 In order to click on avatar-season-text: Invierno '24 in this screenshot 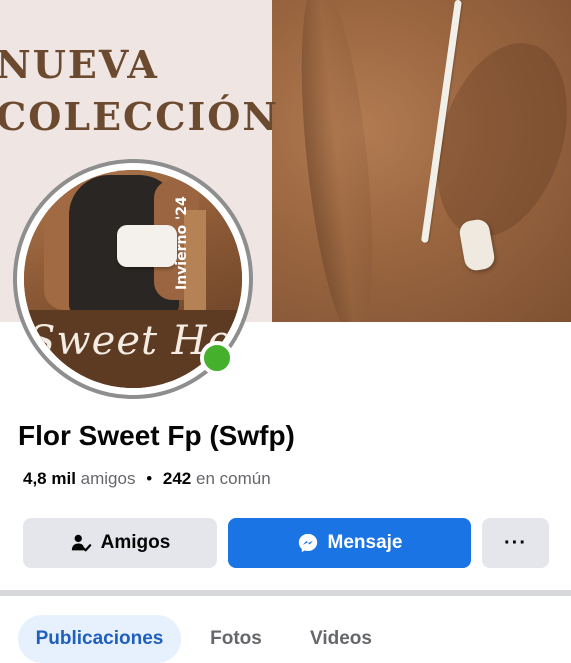, I will do `click(182, 243)`.